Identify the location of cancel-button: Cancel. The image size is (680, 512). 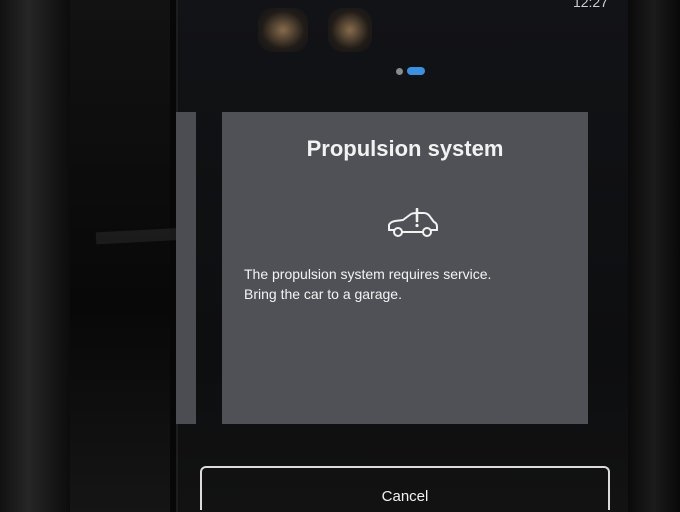
(405, 488).